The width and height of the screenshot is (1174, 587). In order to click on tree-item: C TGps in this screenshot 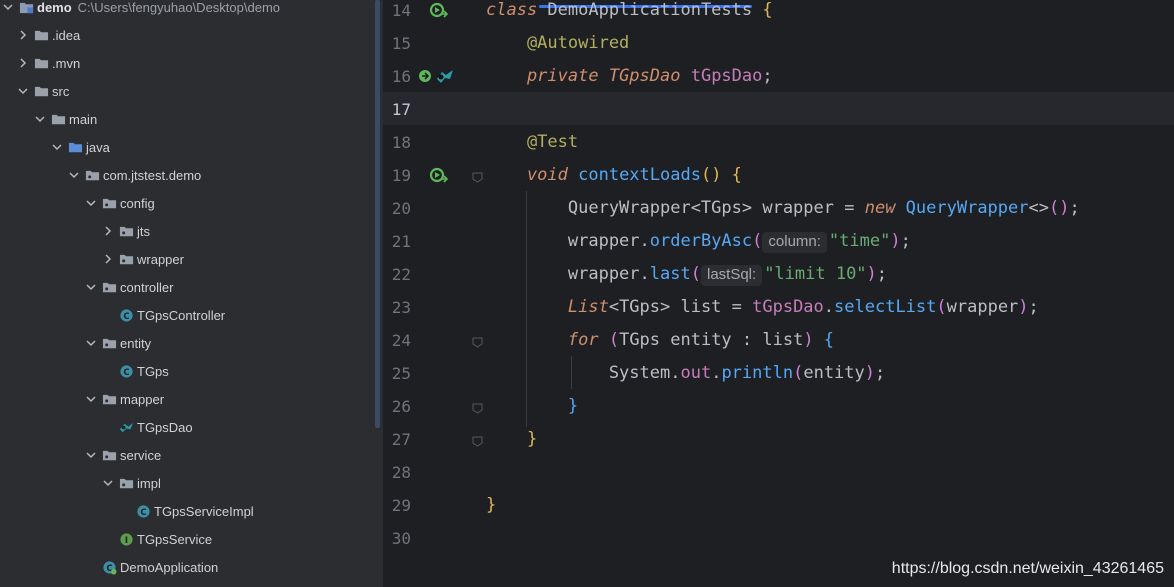, I will do `click(187, 371)`.